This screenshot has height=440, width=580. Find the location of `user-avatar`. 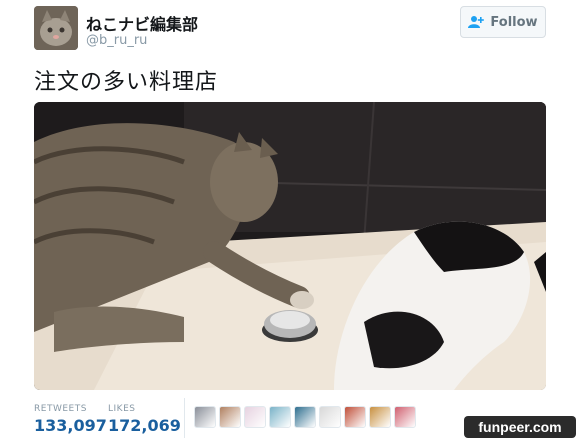

user-avatar is located at coordinates (56, 28).